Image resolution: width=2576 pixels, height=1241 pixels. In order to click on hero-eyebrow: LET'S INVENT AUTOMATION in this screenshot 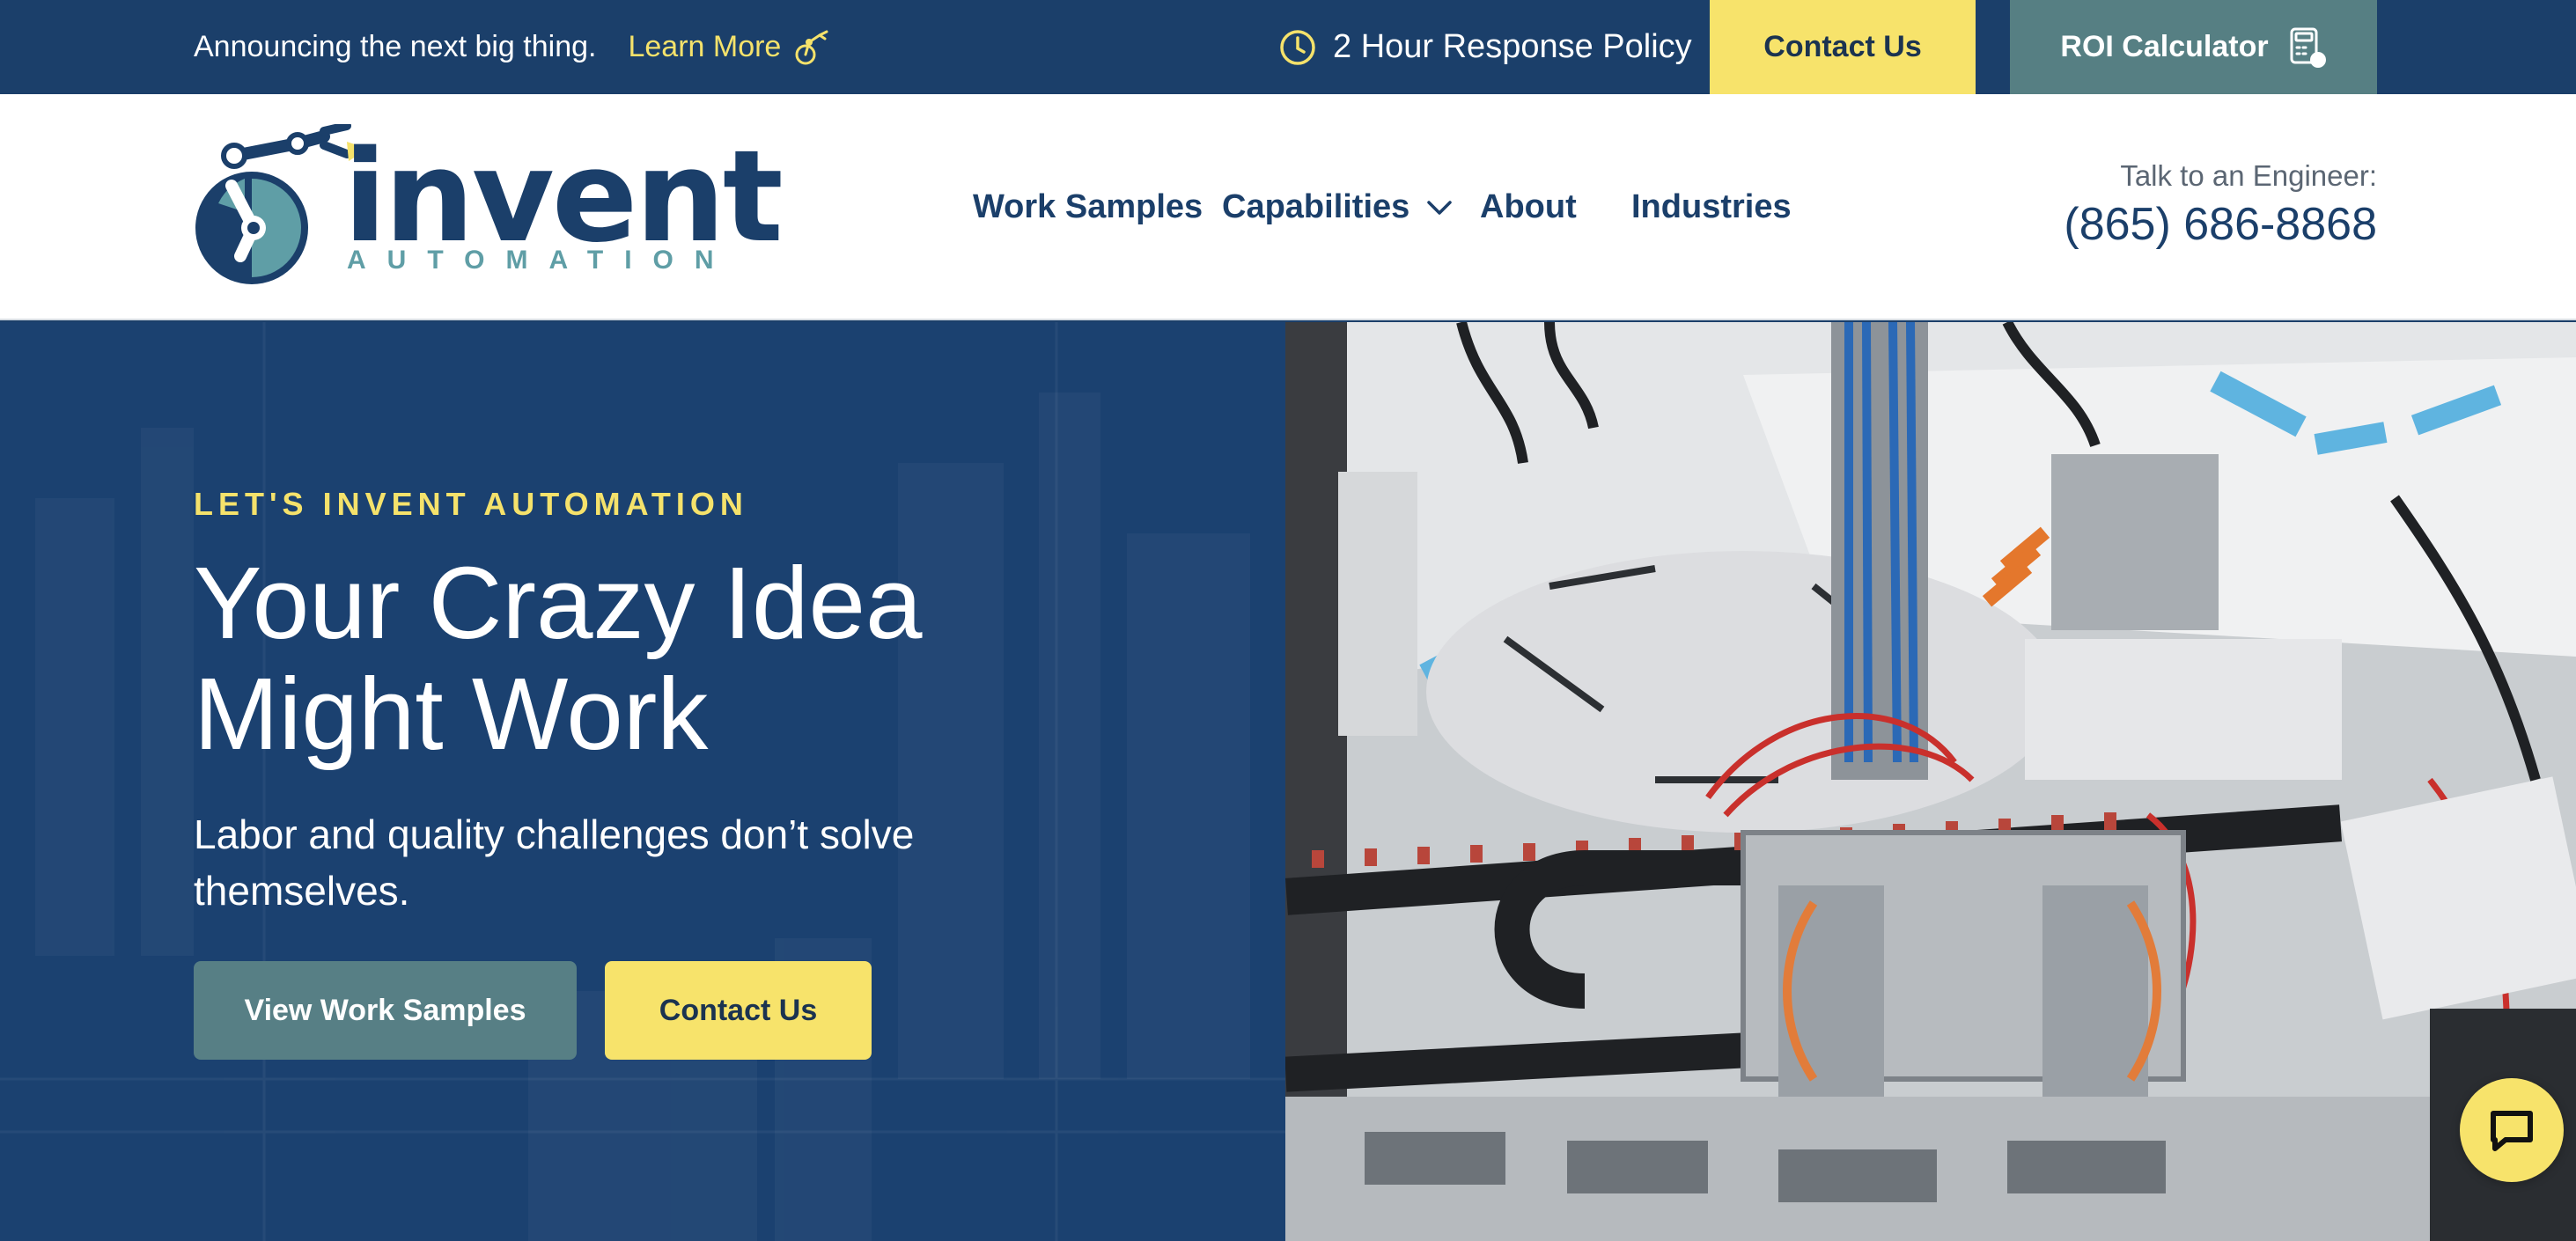, I will do `click(471, 504)`.